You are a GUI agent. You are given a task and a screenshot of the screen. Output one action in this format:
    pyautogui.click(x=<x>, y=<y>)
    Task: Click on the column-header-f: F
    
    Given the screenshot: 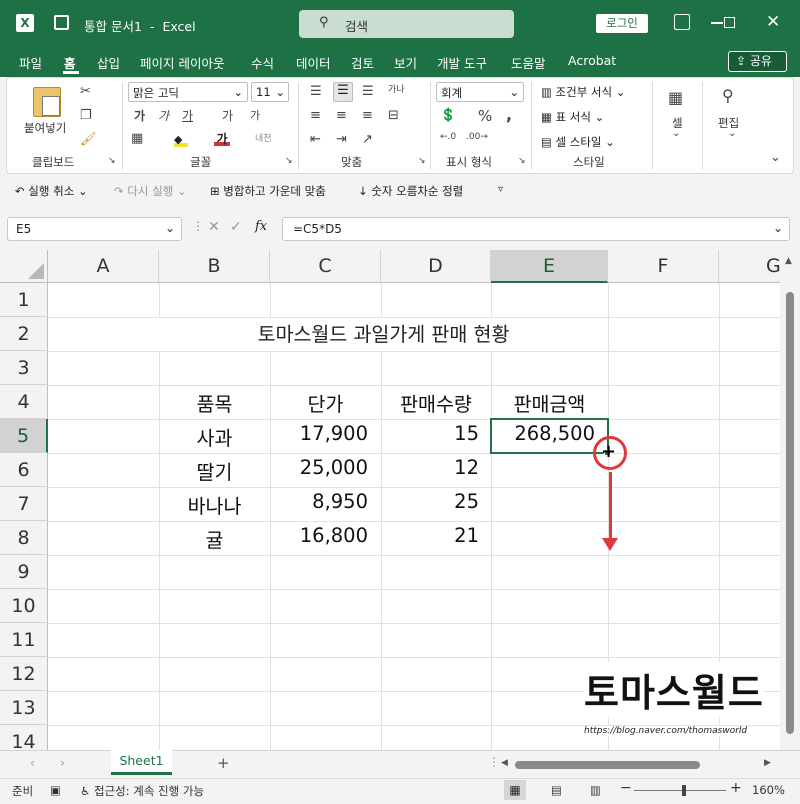 What is the action you would take?
    pyautogui.click(x=663, y=266)
    